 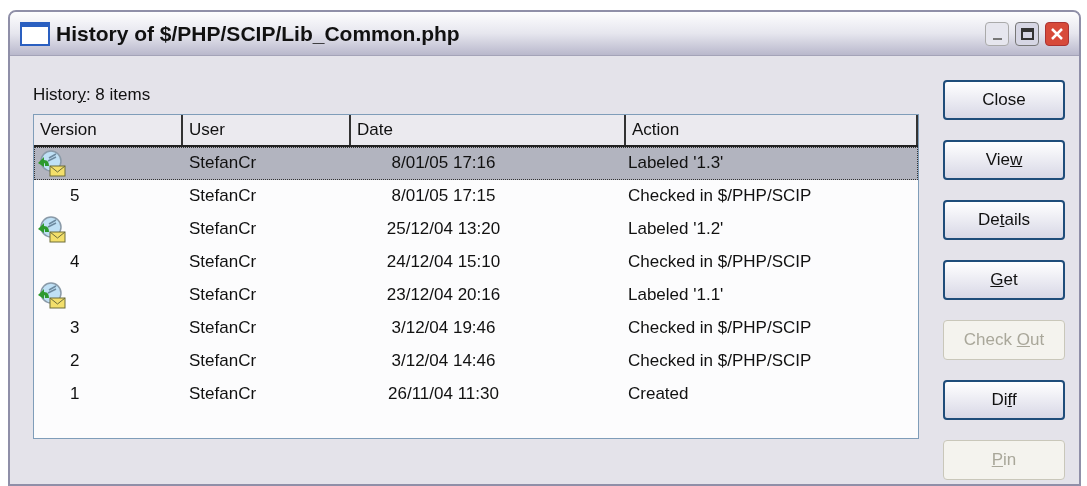 I want to click on column-header: Version, so click(x=108, y=129).